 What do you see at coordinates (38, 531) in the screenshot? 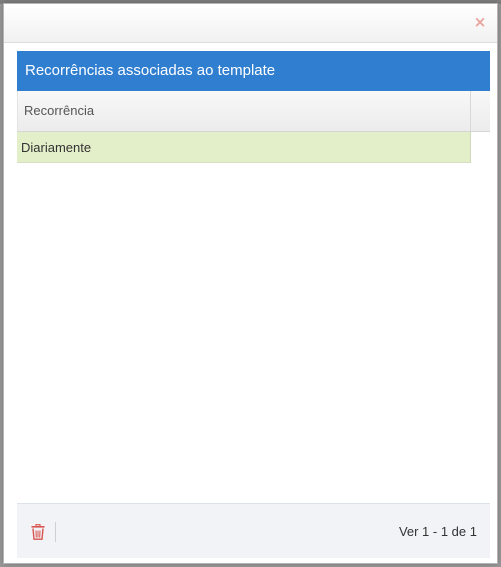
I see `trash-icon` at bounding box center [38, 531].